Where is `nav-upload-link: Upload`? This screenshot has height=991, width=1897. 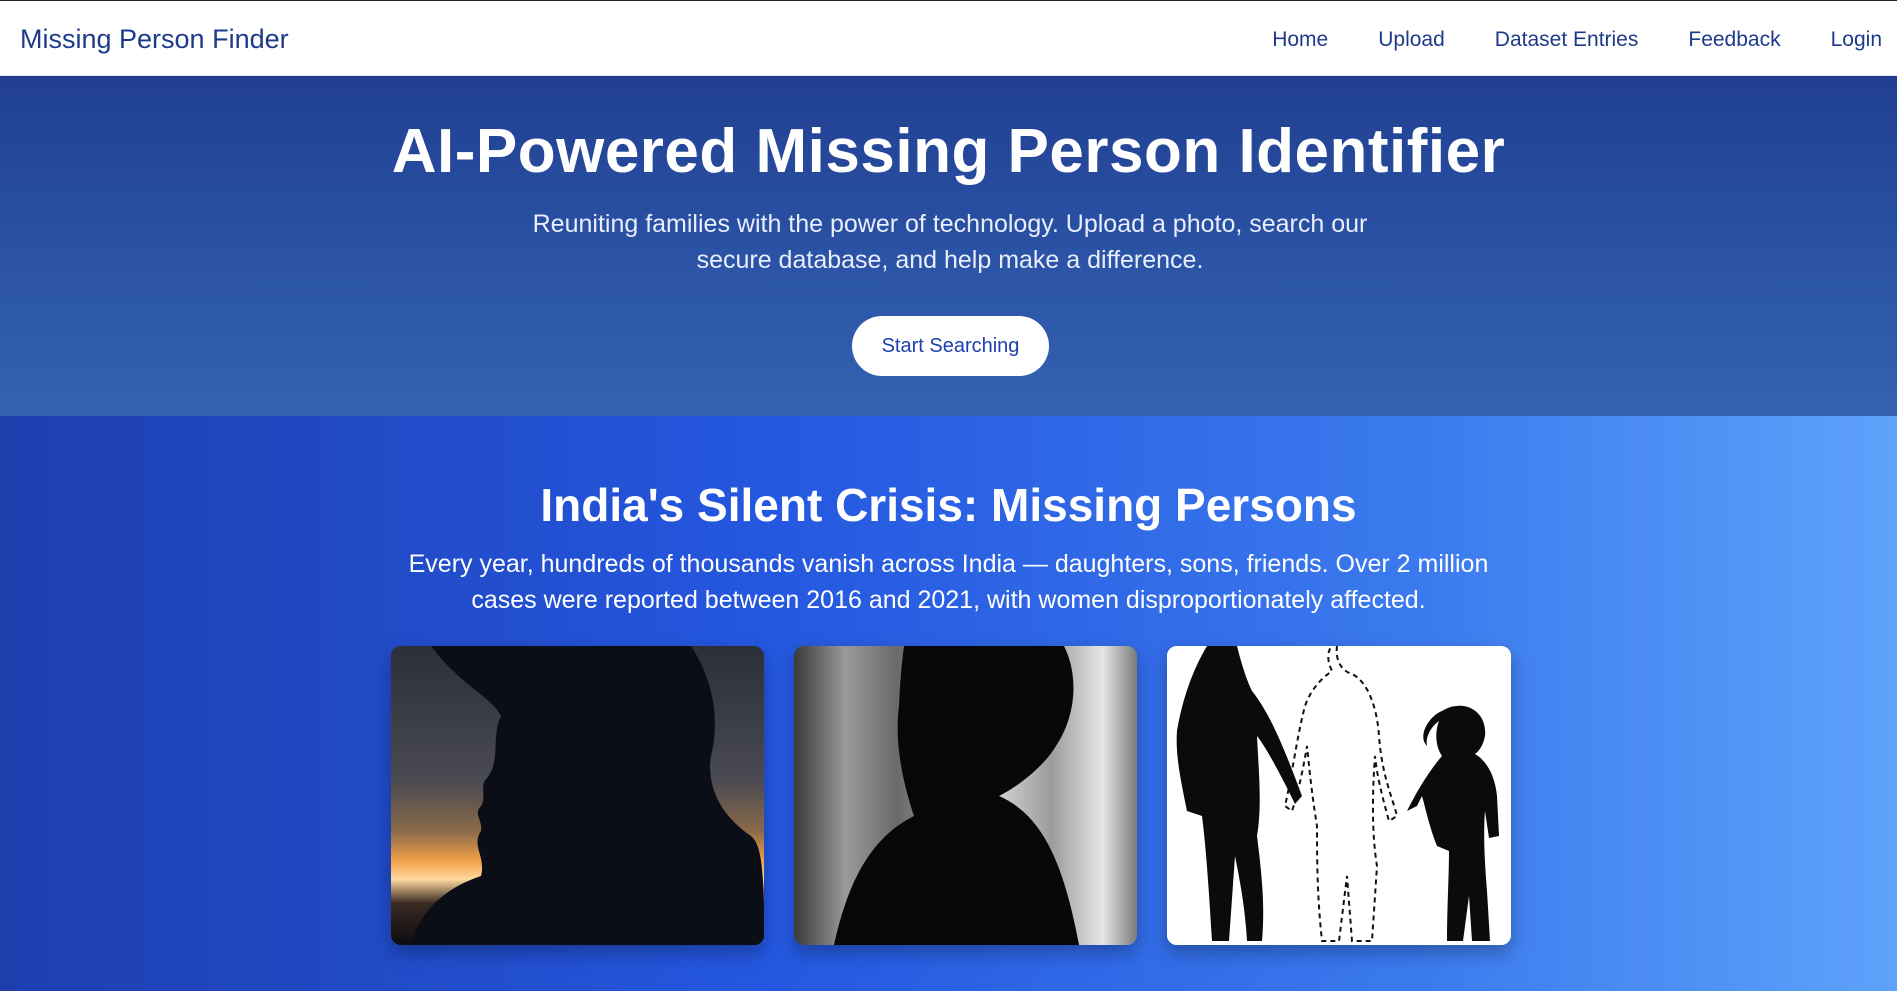 nav-upload-link: Upload is located at coordinates (1411, 40).